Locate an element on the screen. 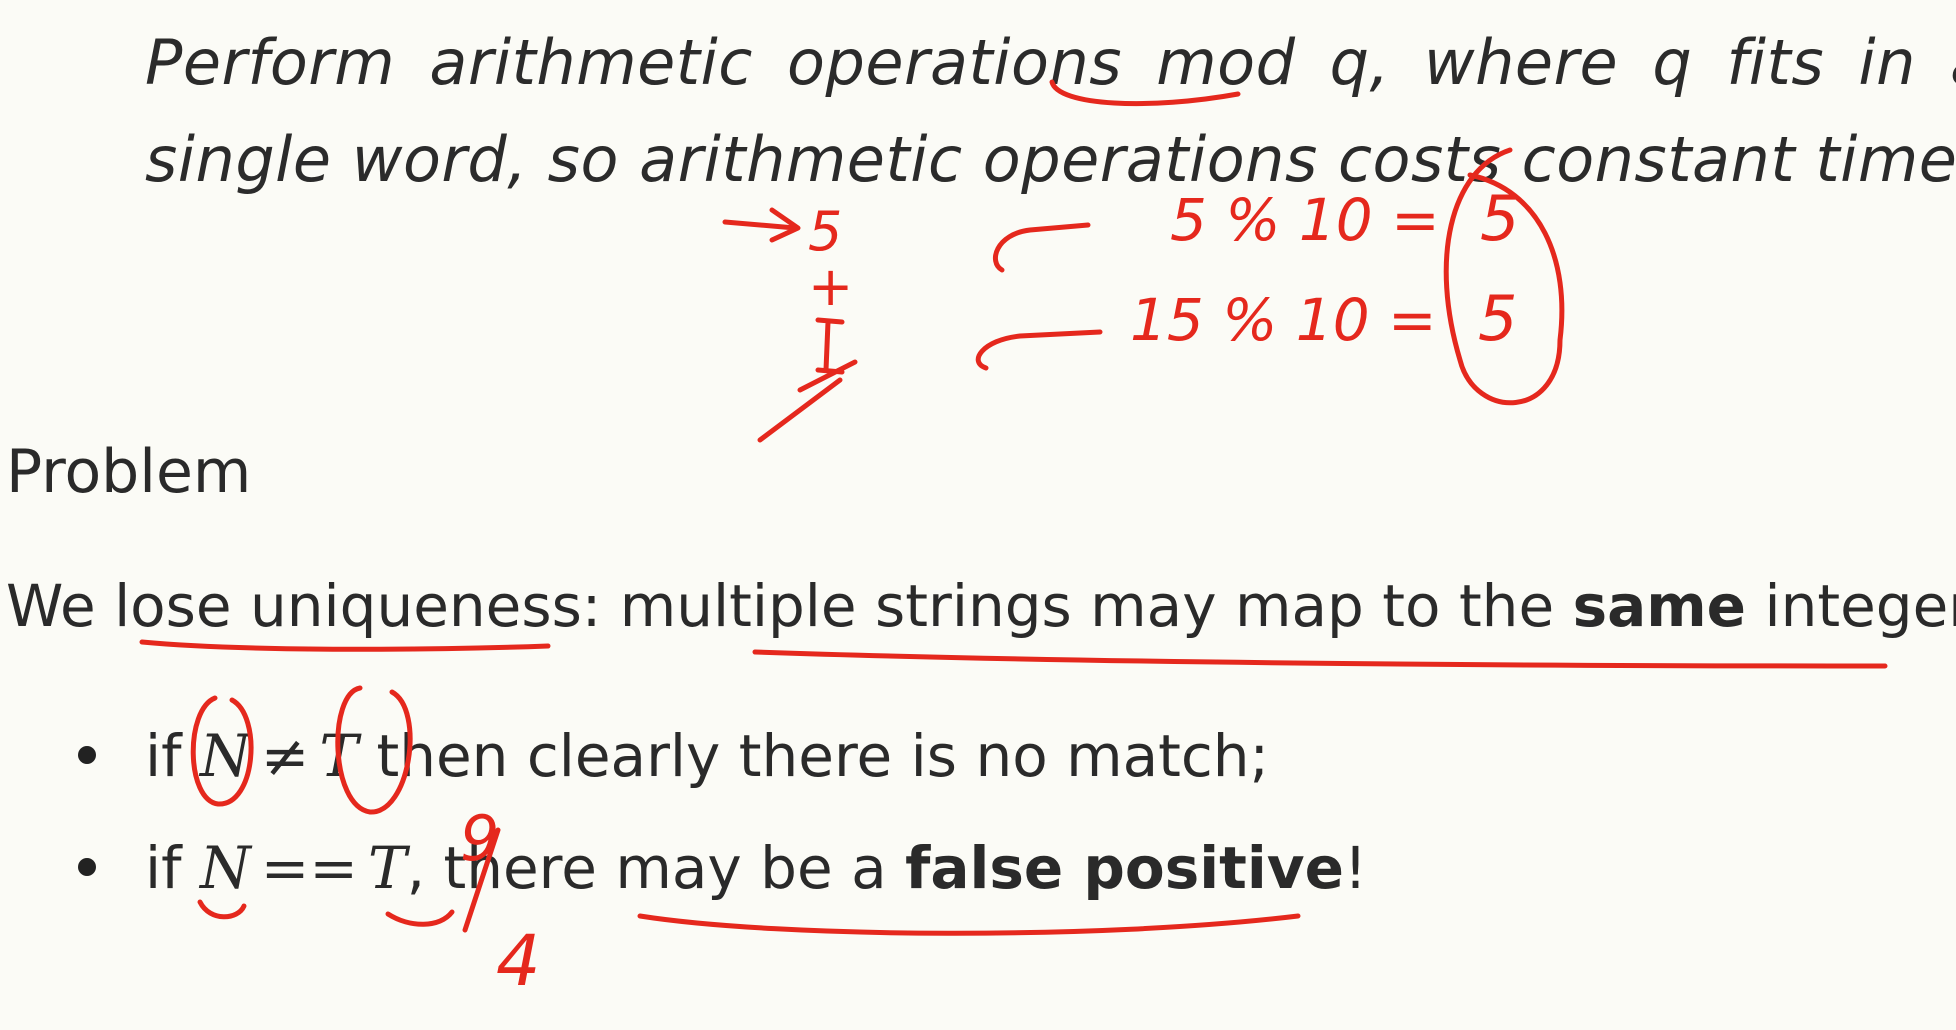 The width and height of the screenshot is (1956, 1030). statement-text-2: integer. is located at coordinates (1860, 606).